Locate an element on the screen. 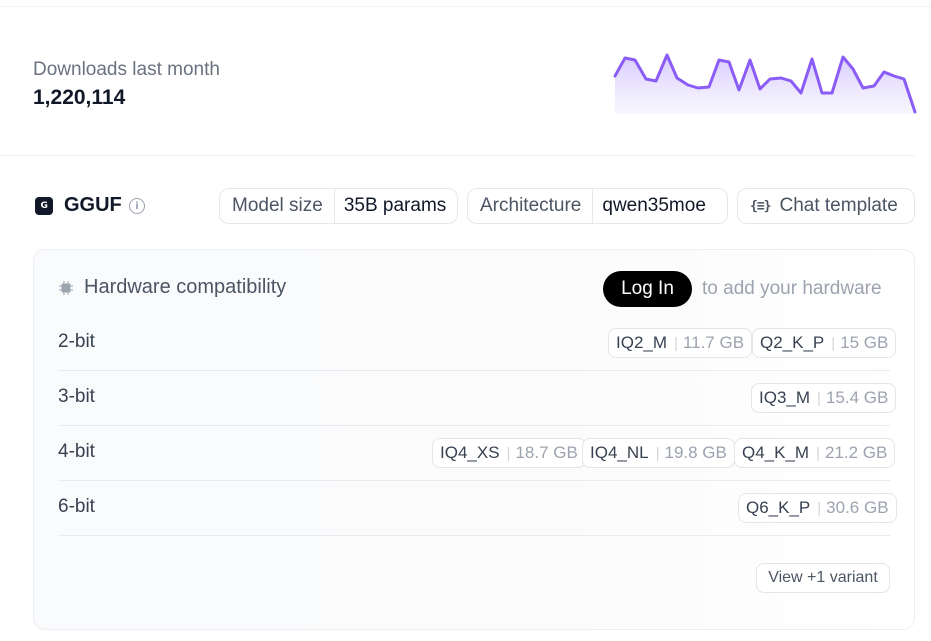  quant-chip-iq2-m: IQ2_M | 11.7 GB is located at coordinates (680, 343).